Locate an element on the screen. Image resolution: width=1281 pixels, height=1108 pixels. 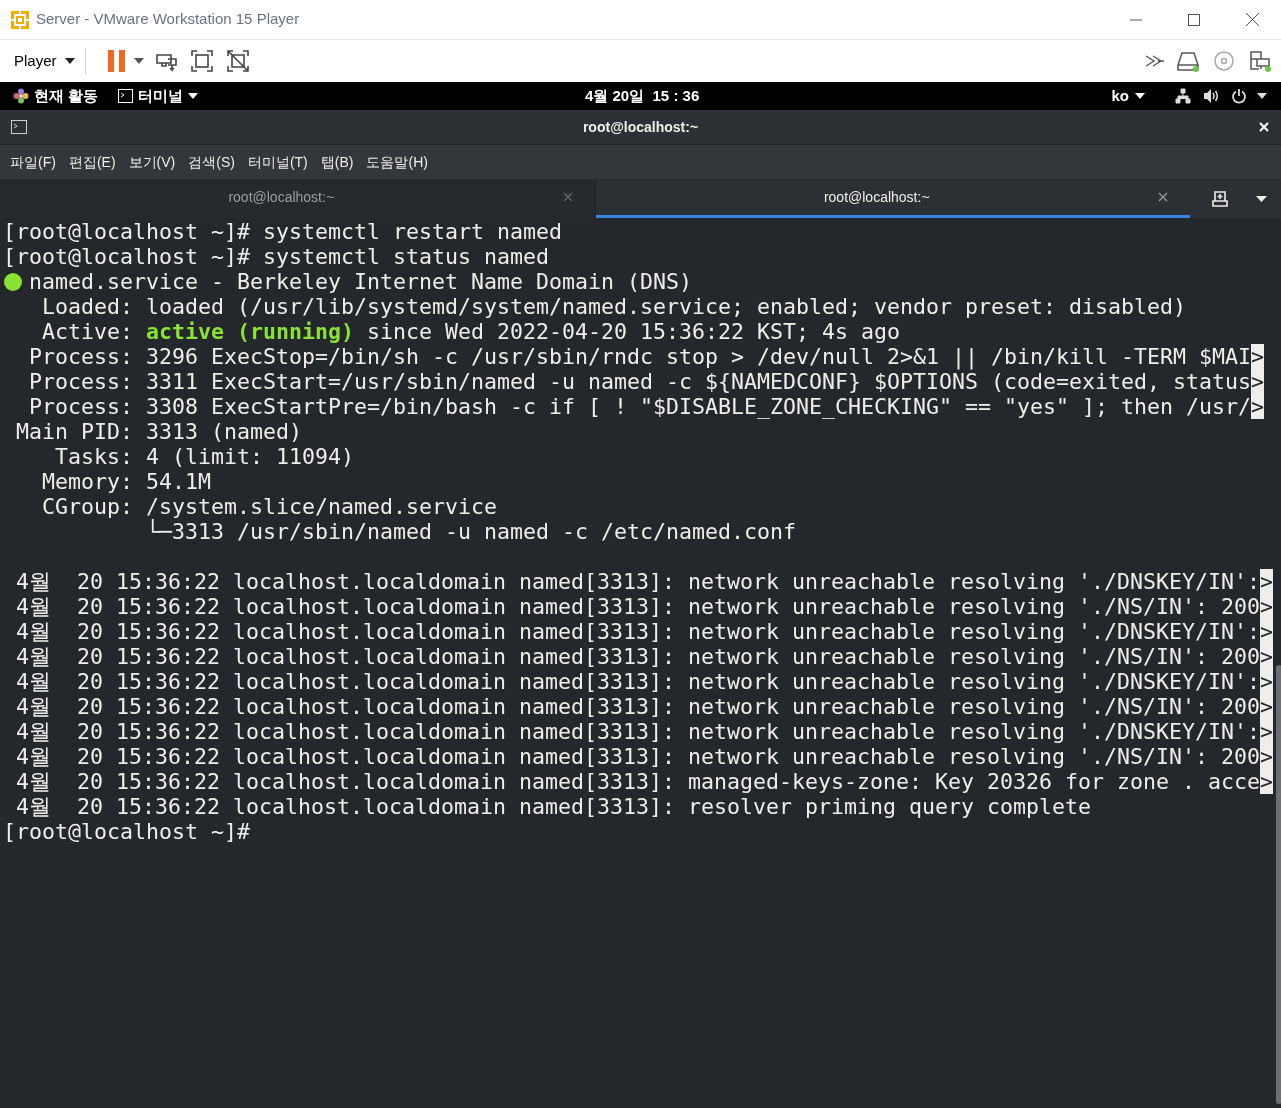
pause-icon is located at coordinates (116, 61).